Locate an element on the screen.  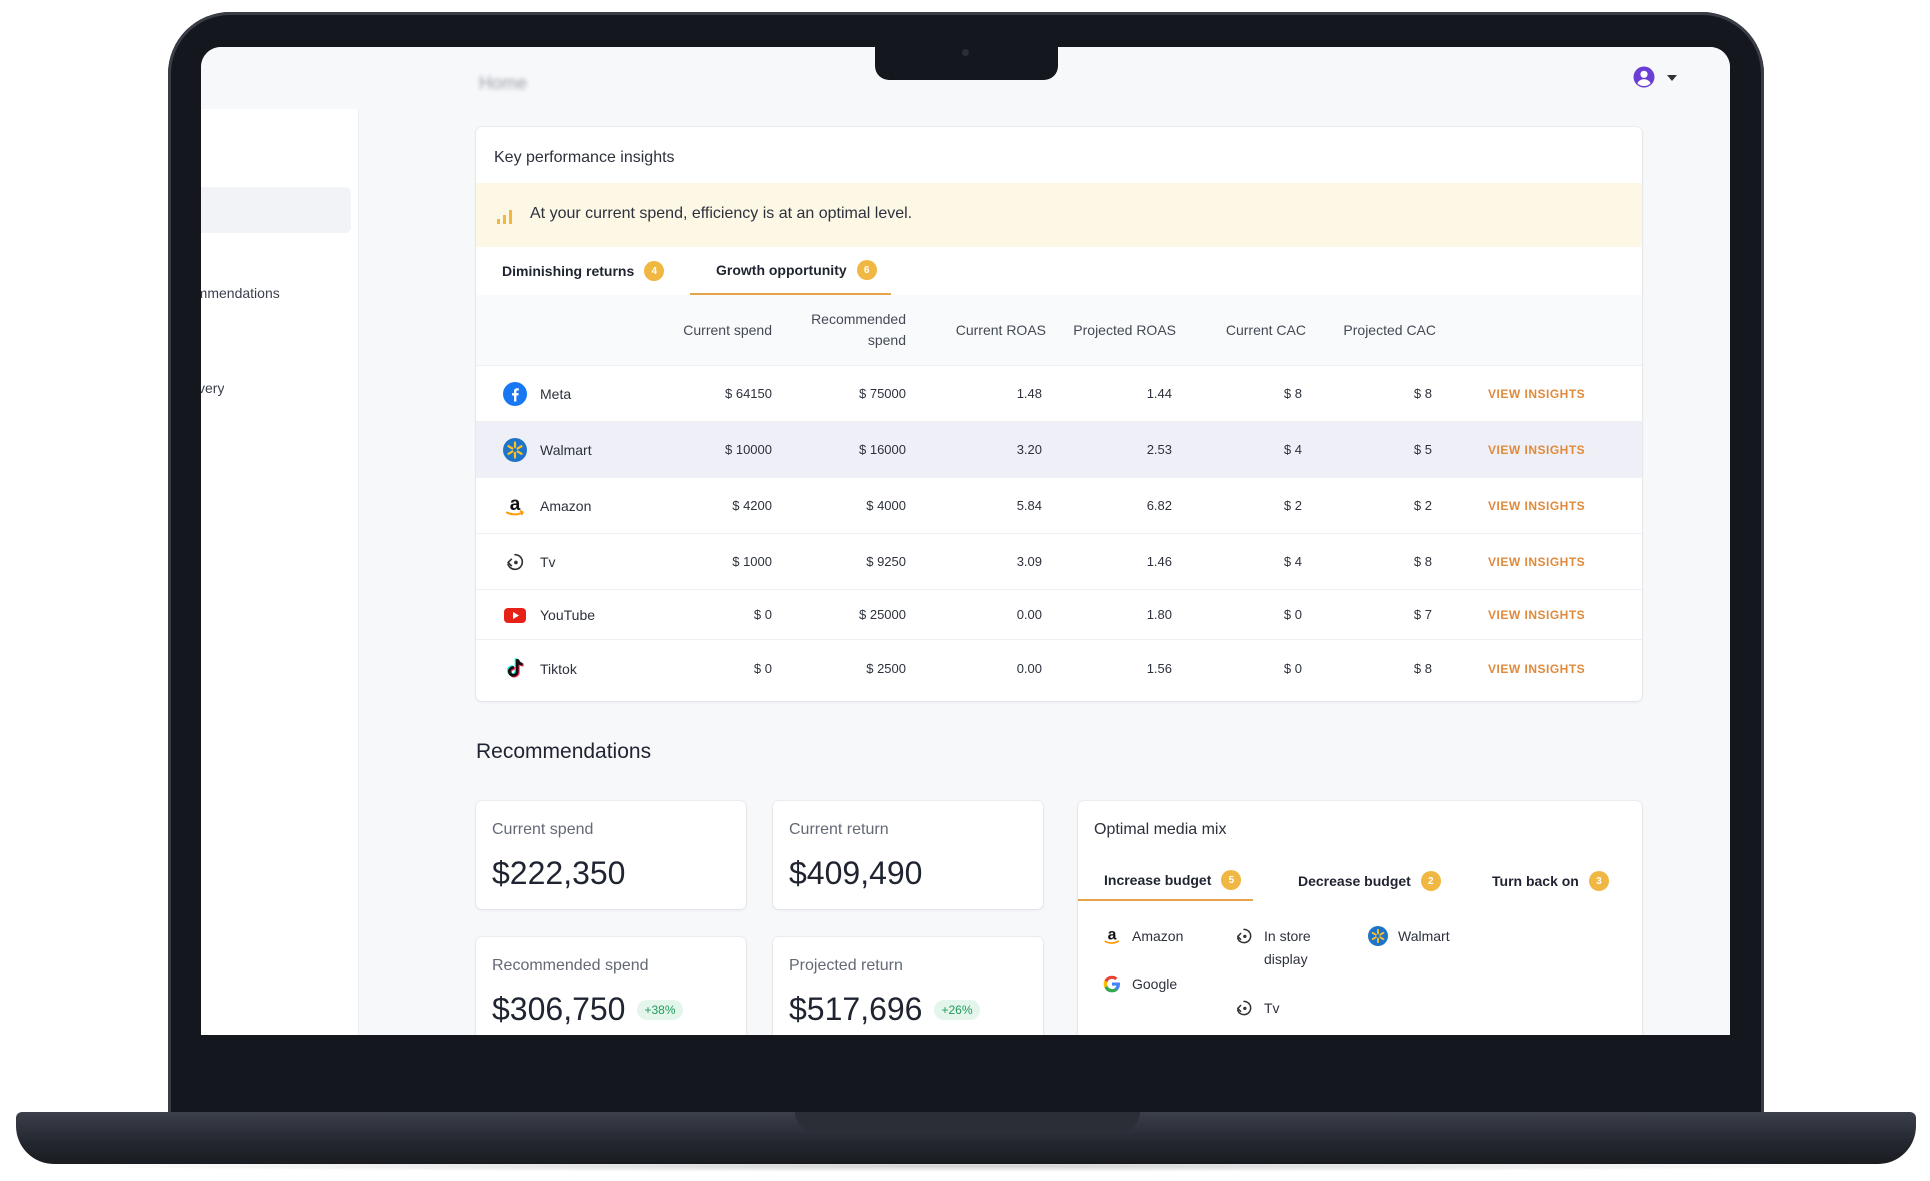
youtube-icon is located at coordinates (515, 615).